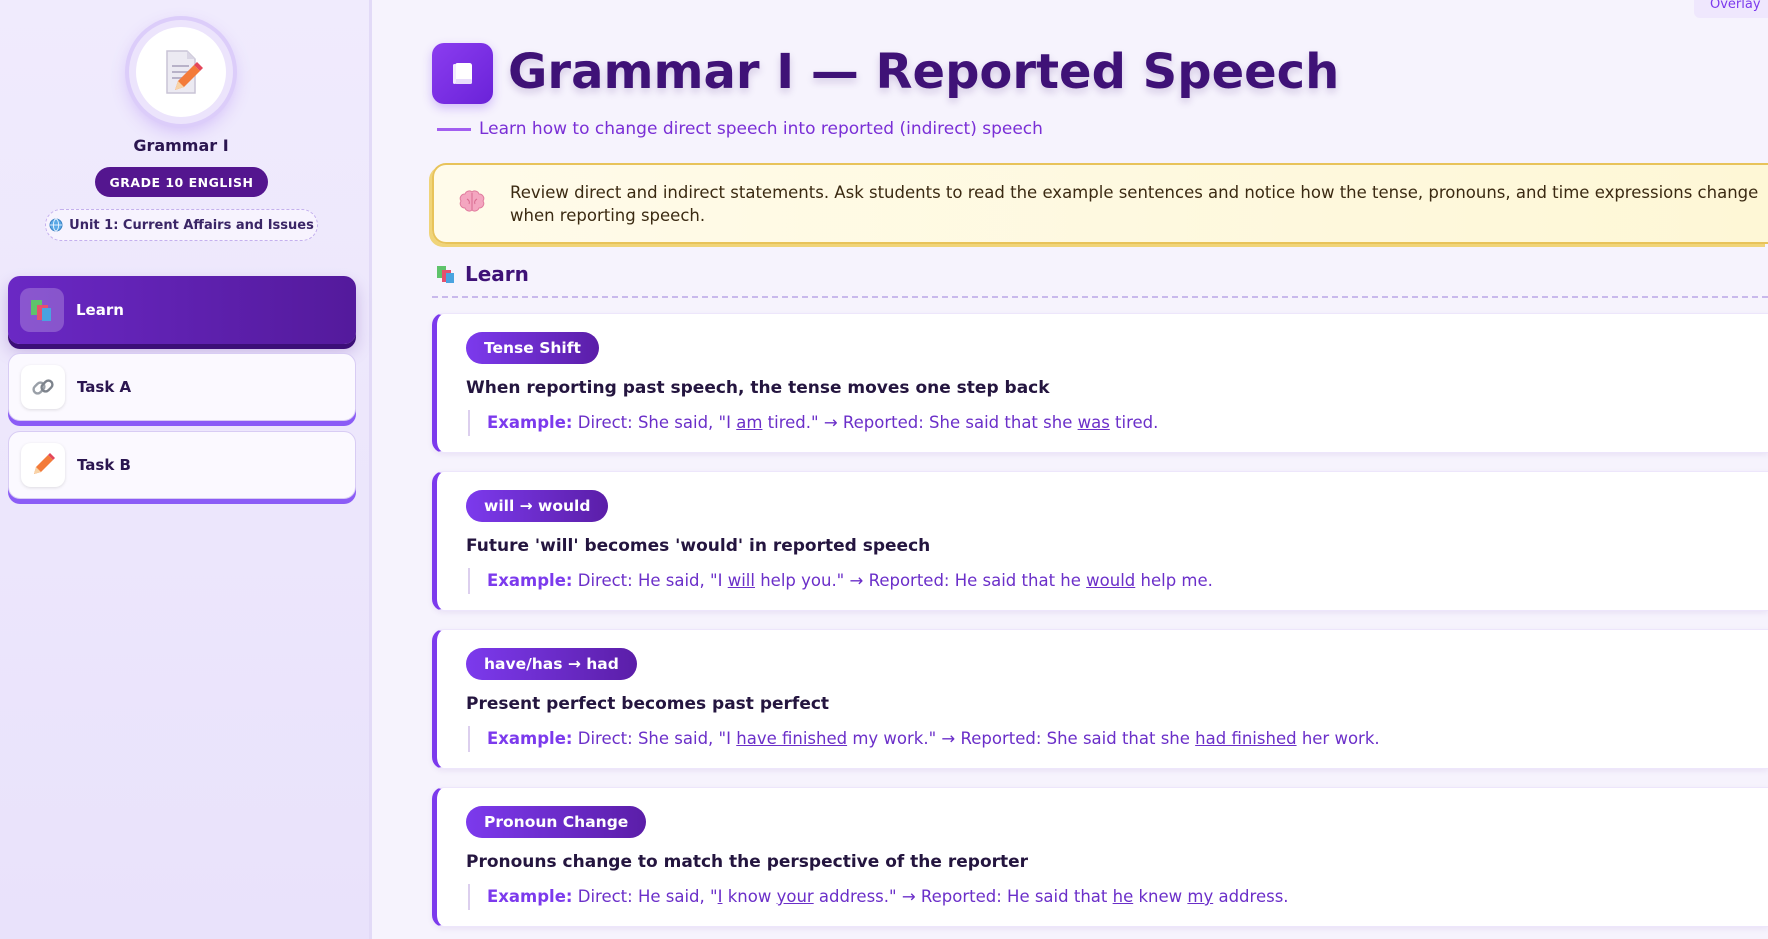 This screenshot has width=1768, height=939. I want to click on sidebar-item-learn: Learn, so click(182, 310).